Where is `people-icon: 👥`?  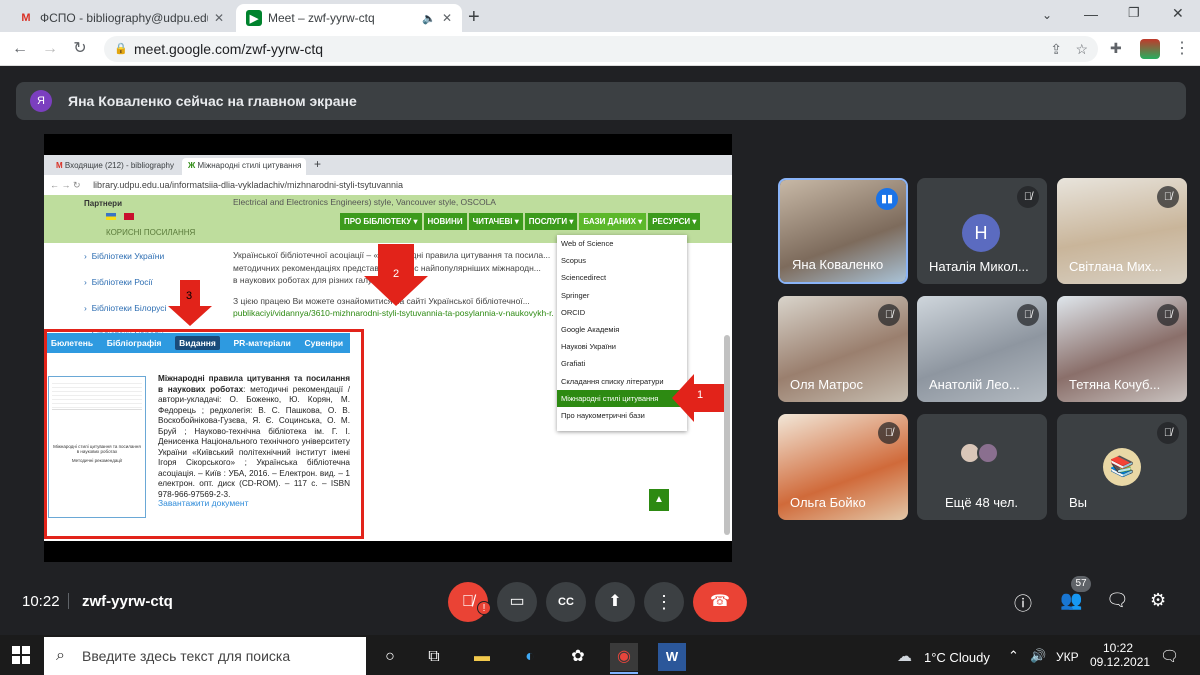 people-icon: 👥 is located at coordinates (1071, 600).